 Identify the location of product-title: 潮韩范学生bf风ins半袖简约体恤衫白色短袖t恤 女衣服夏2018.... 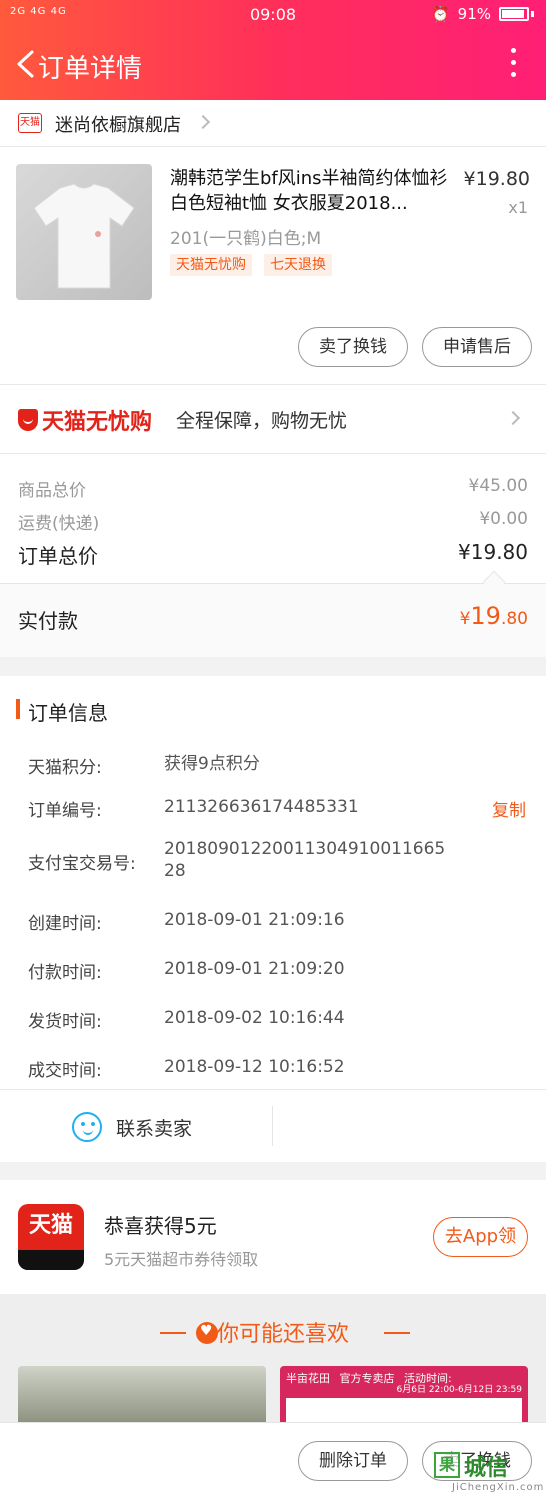
(312, 191).